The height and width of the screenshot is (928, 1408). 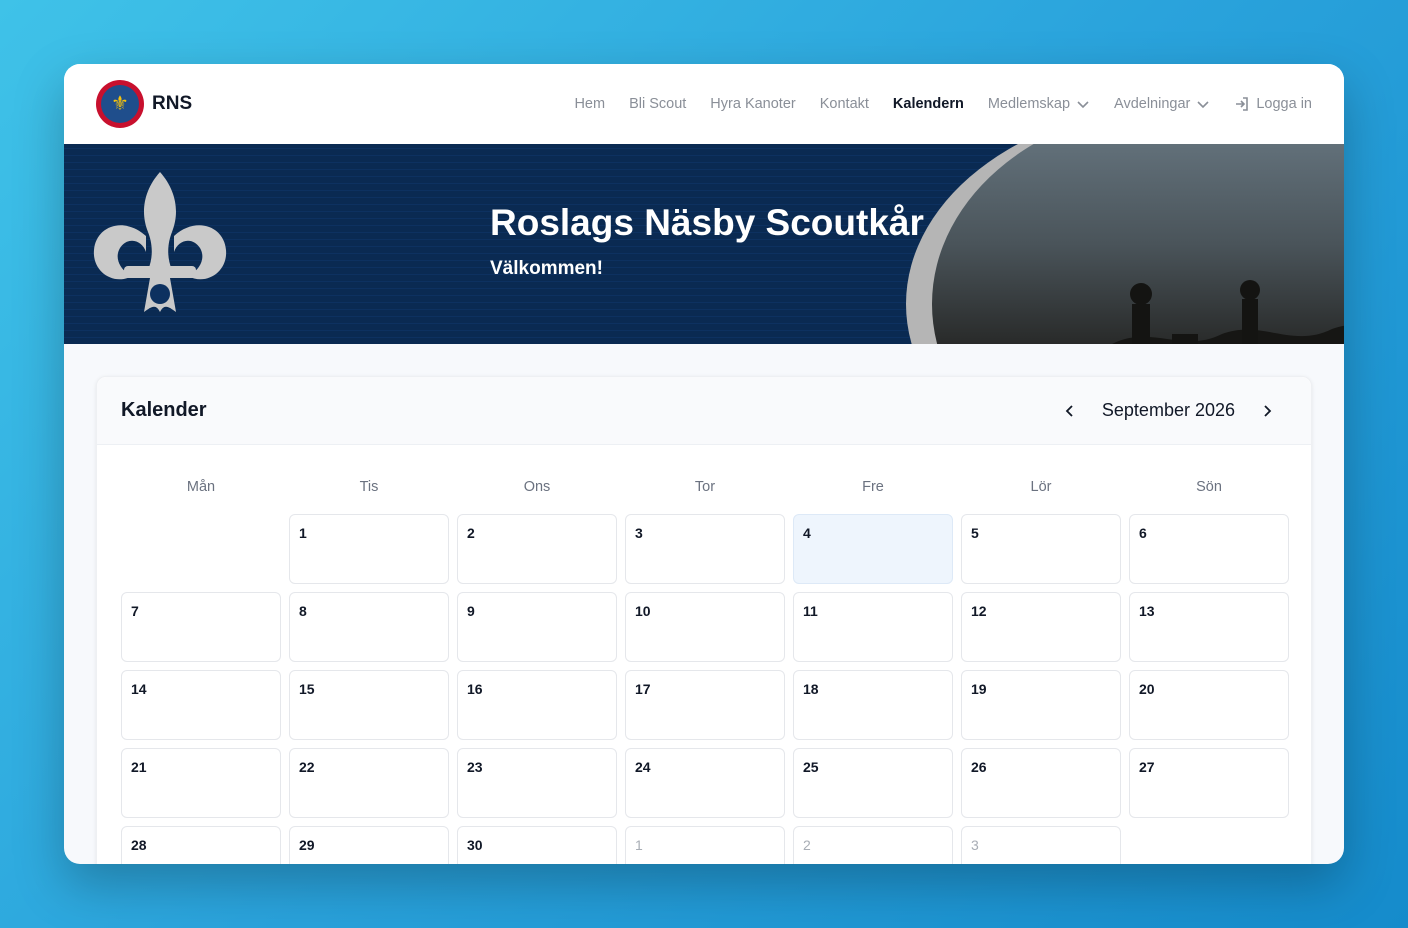 I want to click on calendar-day-cell: 16, so click(x=537, y=705).